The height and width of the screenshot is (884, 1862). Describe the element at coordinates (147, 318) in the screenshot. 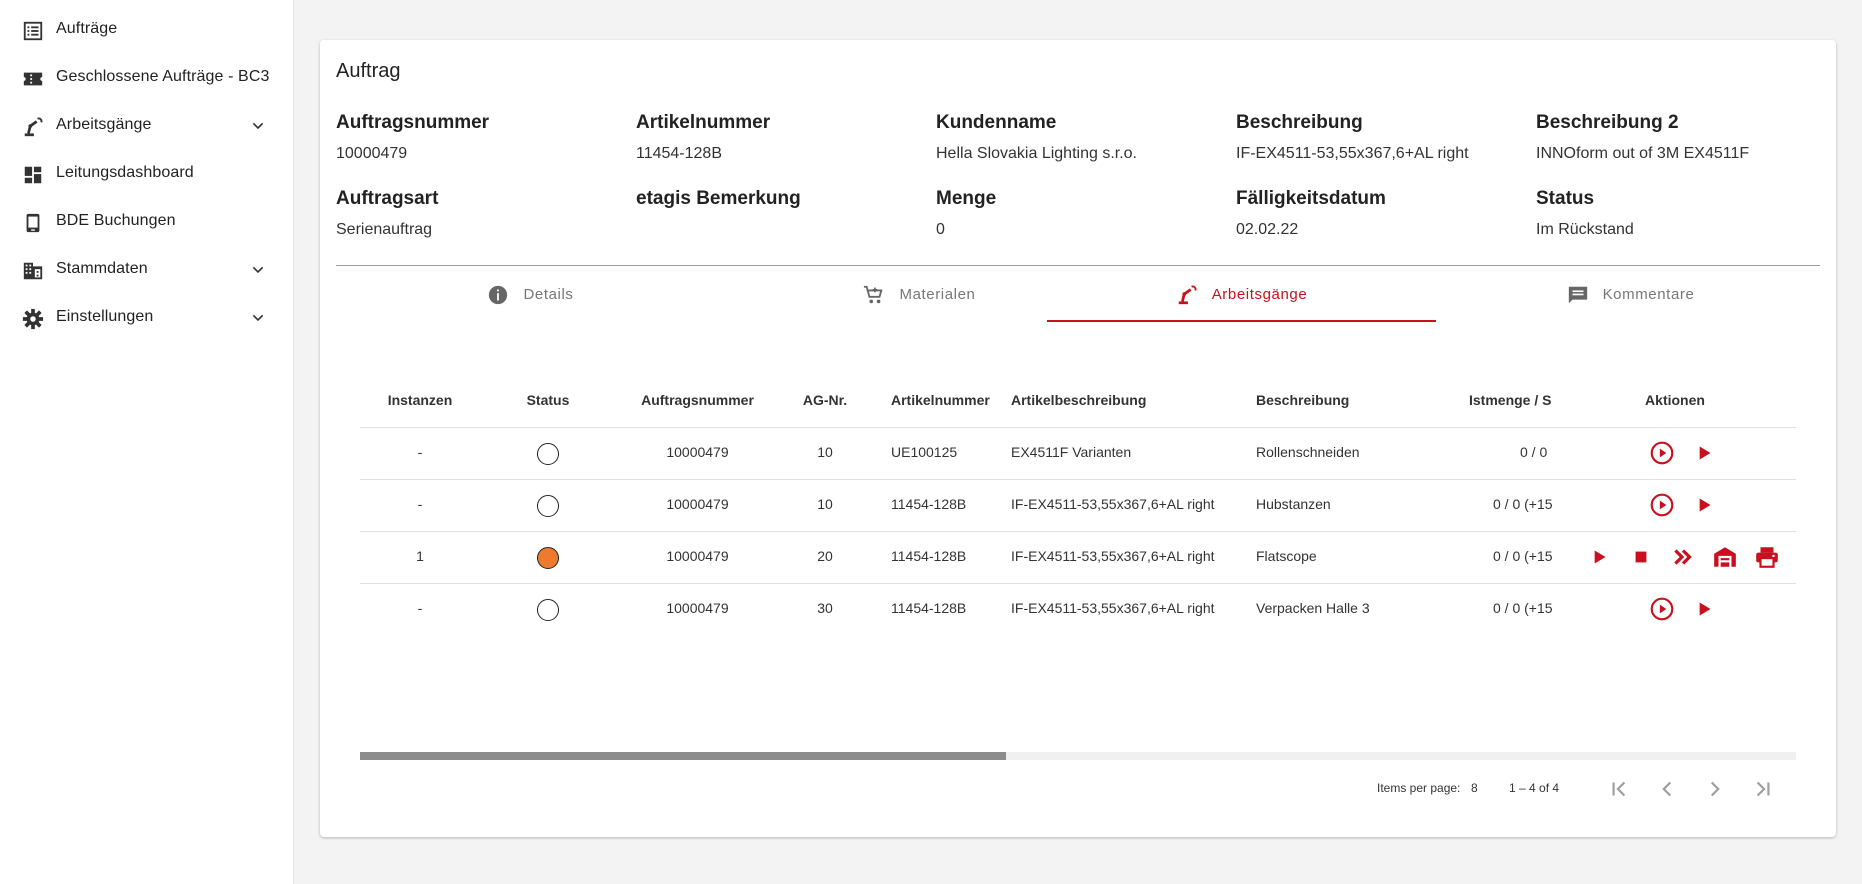

I see `sidebar-item-einstellungen: Einstellungen` at that location.